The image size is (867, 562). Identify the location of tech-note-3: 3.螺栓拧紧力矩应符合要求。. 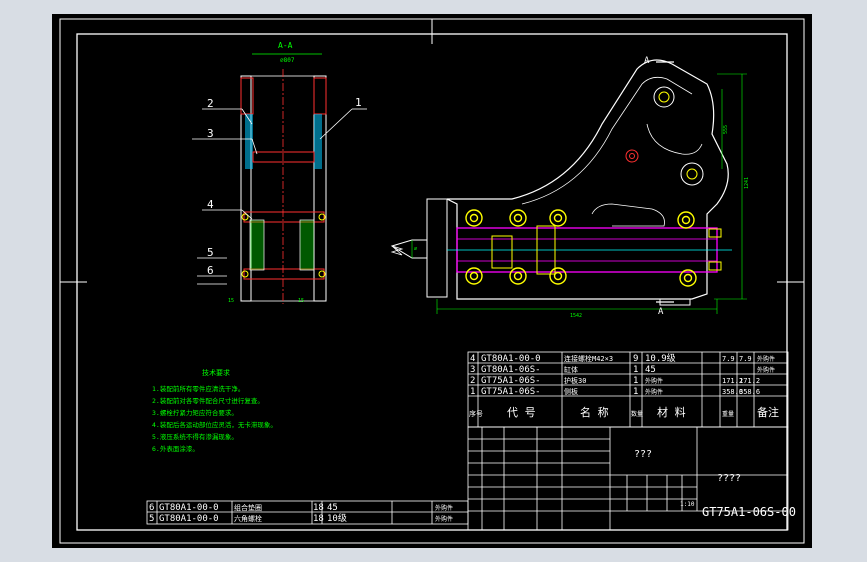
(195, 412).